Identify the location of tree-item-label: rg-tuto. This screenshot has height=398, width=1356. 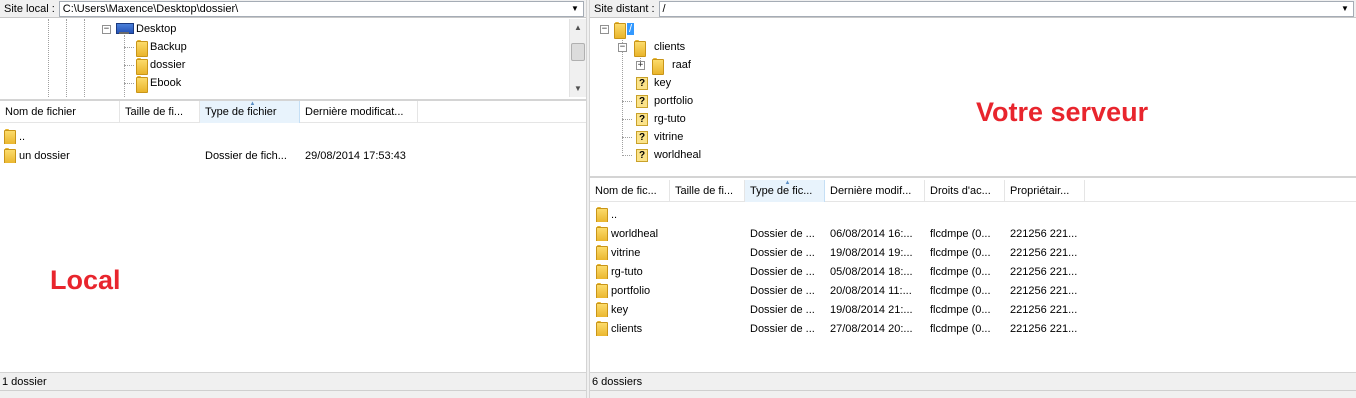
(670, 119).